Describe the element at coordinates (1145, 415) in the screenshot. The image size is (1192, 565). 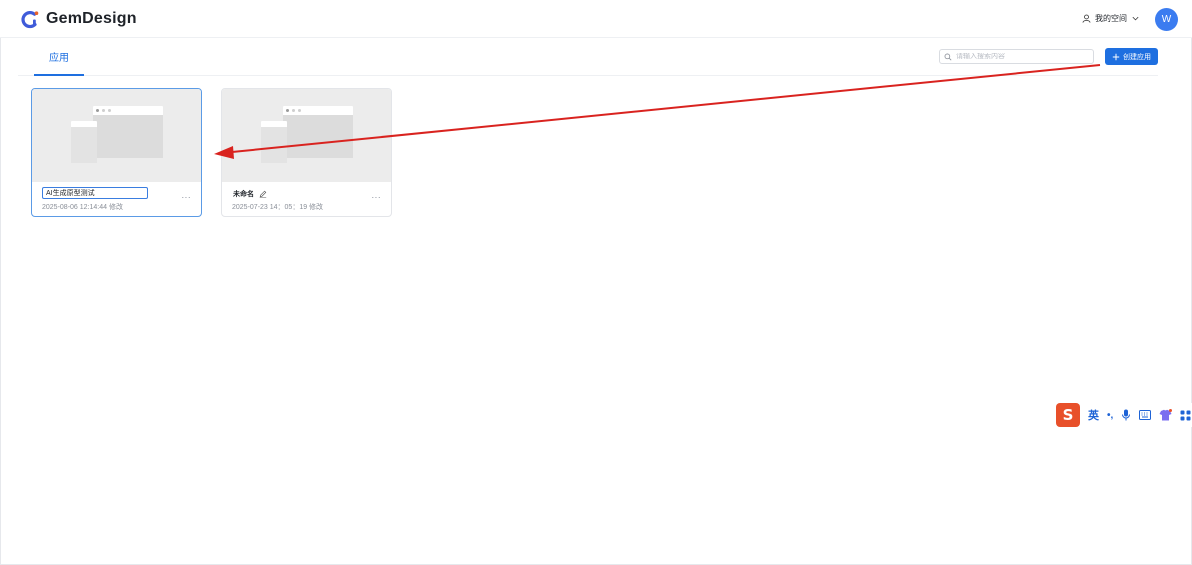
I see `keyboard-icon` at that location.